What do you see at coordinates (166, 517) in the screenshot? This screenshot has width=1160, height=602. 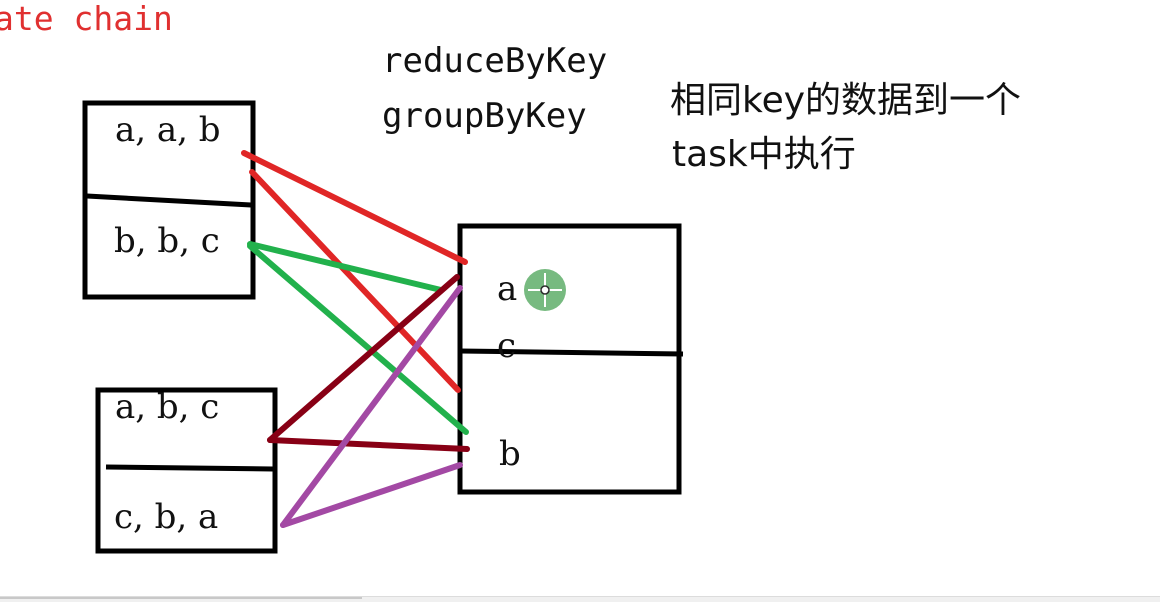 I see `upstream-partition-4-label: c, b, a` at bounding box center [166, 517].